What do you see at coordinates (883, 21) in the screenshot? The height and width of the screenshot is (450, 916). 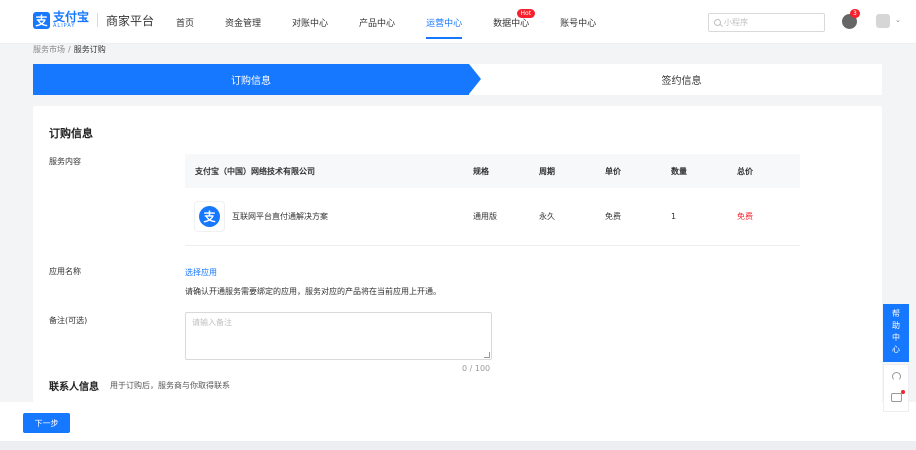 I see `avatar` at bounding box center [883, 21].